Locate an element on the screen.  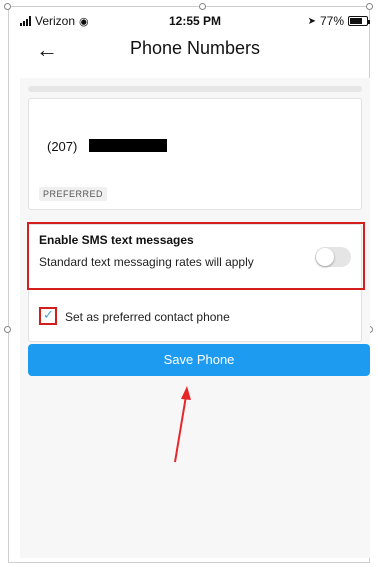
blurred-divider is located at coordinates (195, 89).